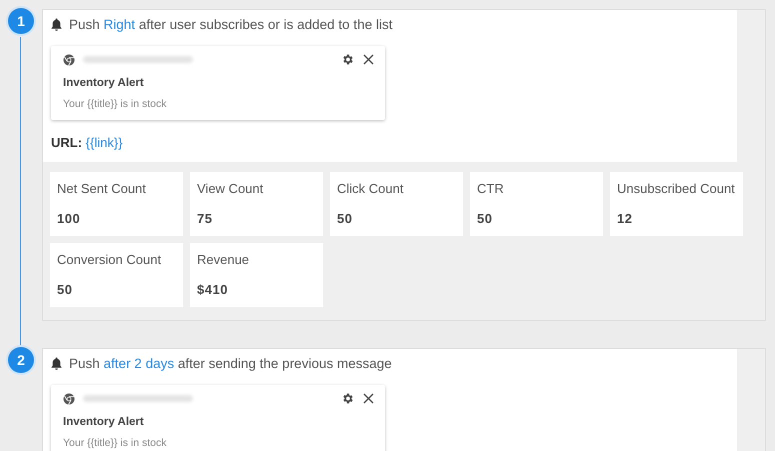  Describe the element at coordinates (625, 218) in the screenshot. I see `stat-value: 12` at that location.